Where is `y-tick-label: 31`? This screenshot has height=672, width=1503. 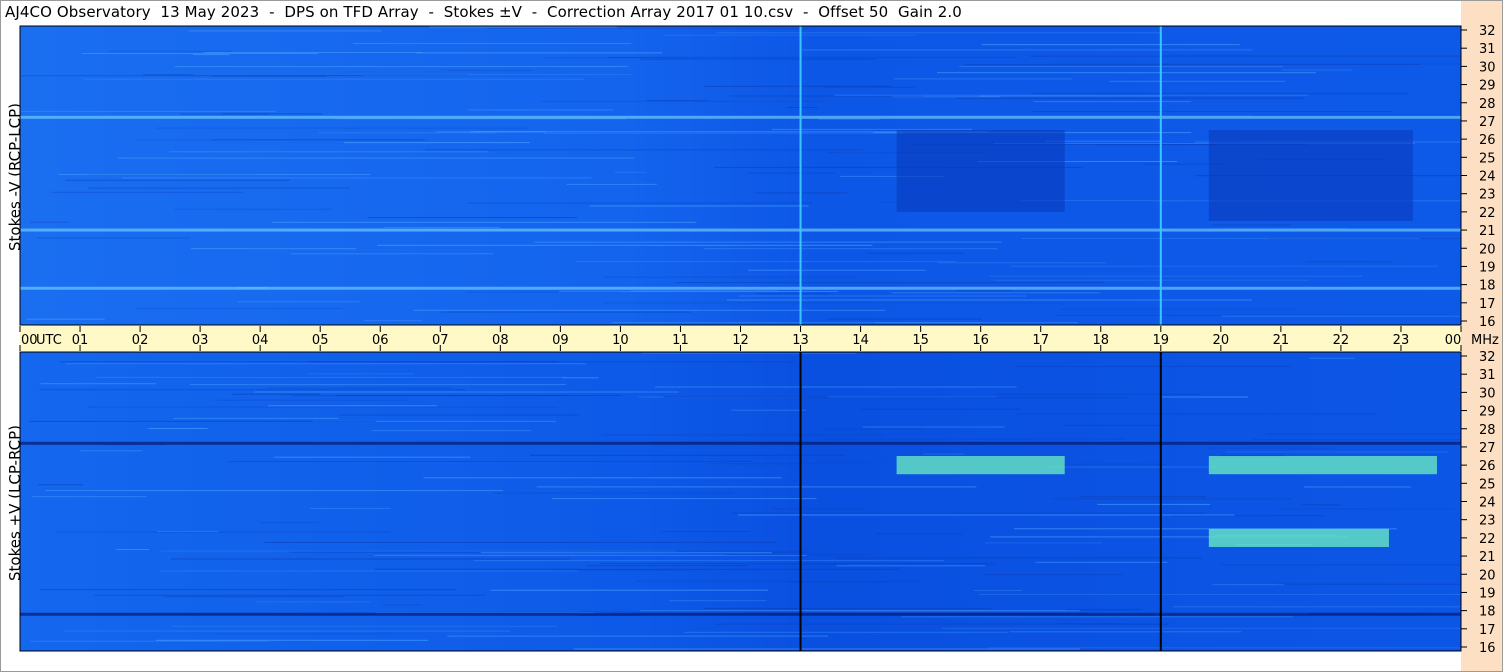
y-tick-label: 31 is located at coordinates (1487, 49).